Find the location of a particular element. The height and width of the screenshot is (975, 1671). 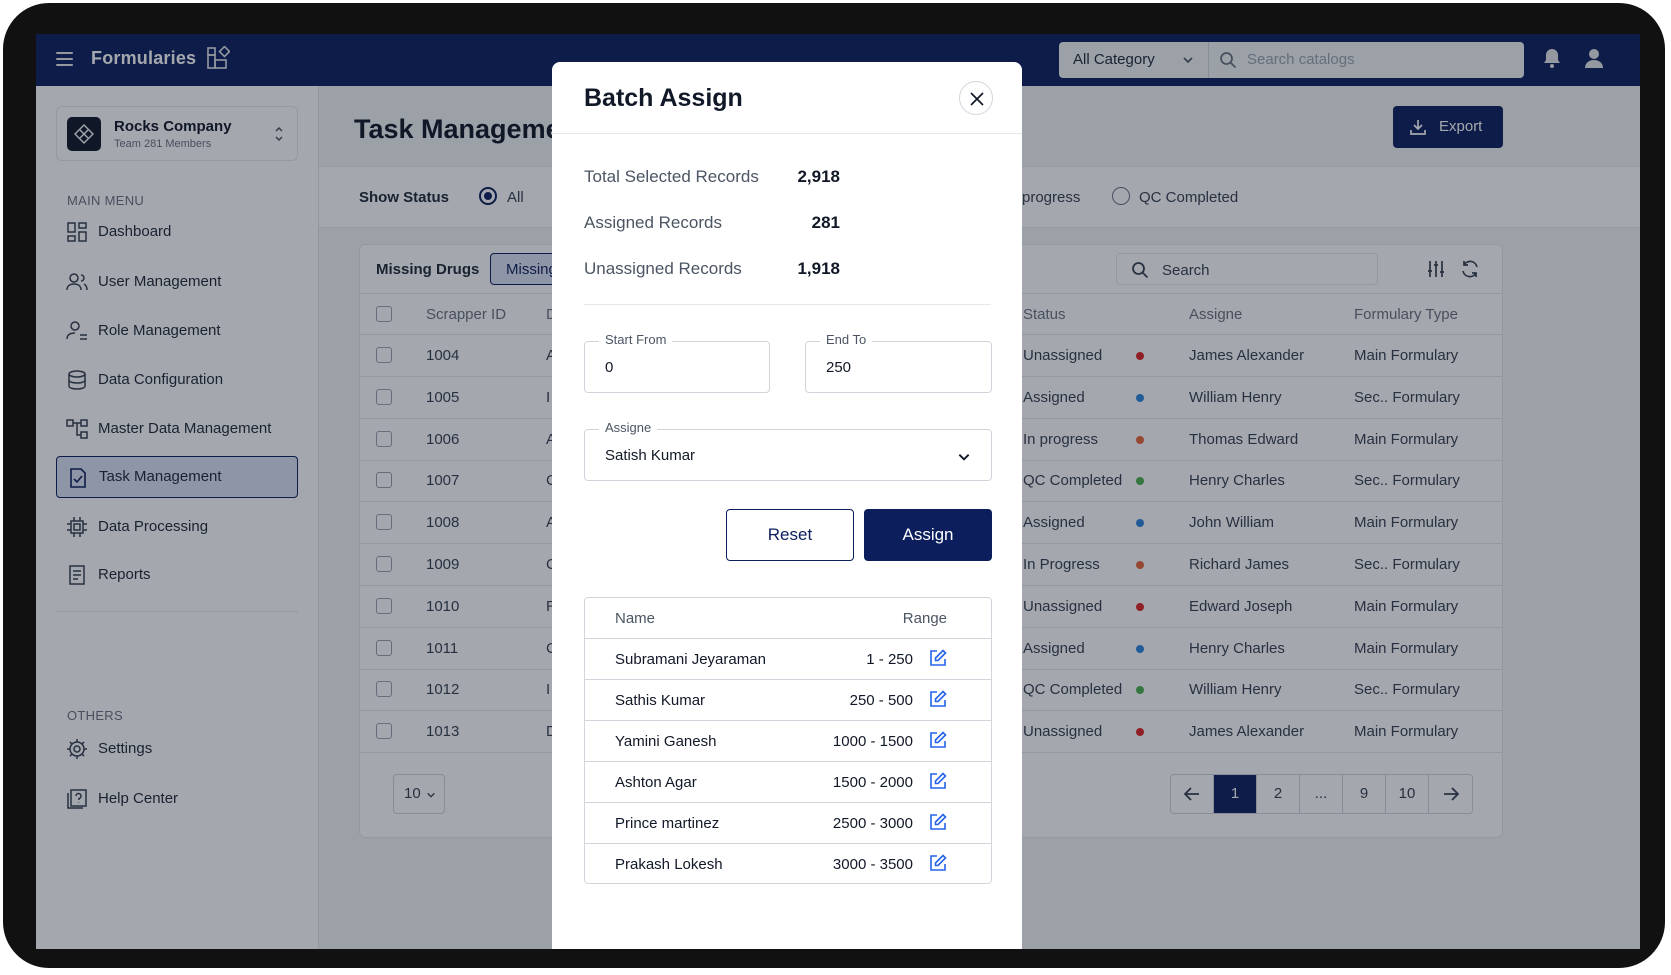

assignment-range: 3000 - 3500 is located at coordinates (872, 864).